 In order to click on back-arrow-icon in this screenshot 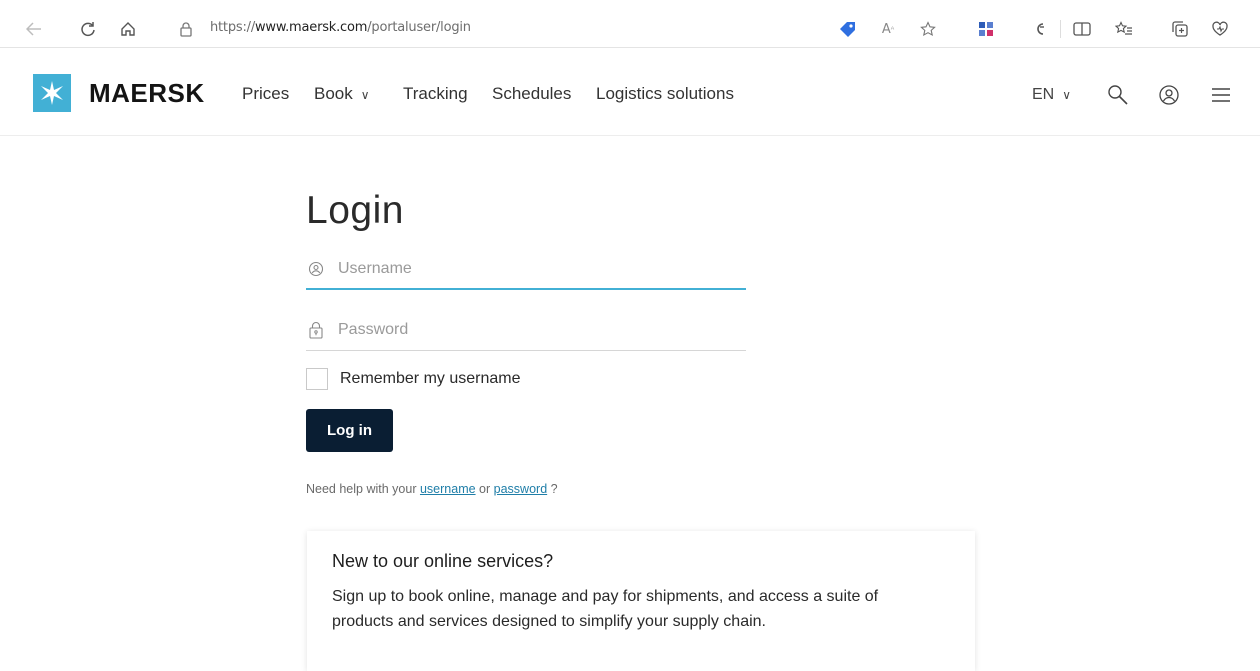, I will do `click(34, 29)`.